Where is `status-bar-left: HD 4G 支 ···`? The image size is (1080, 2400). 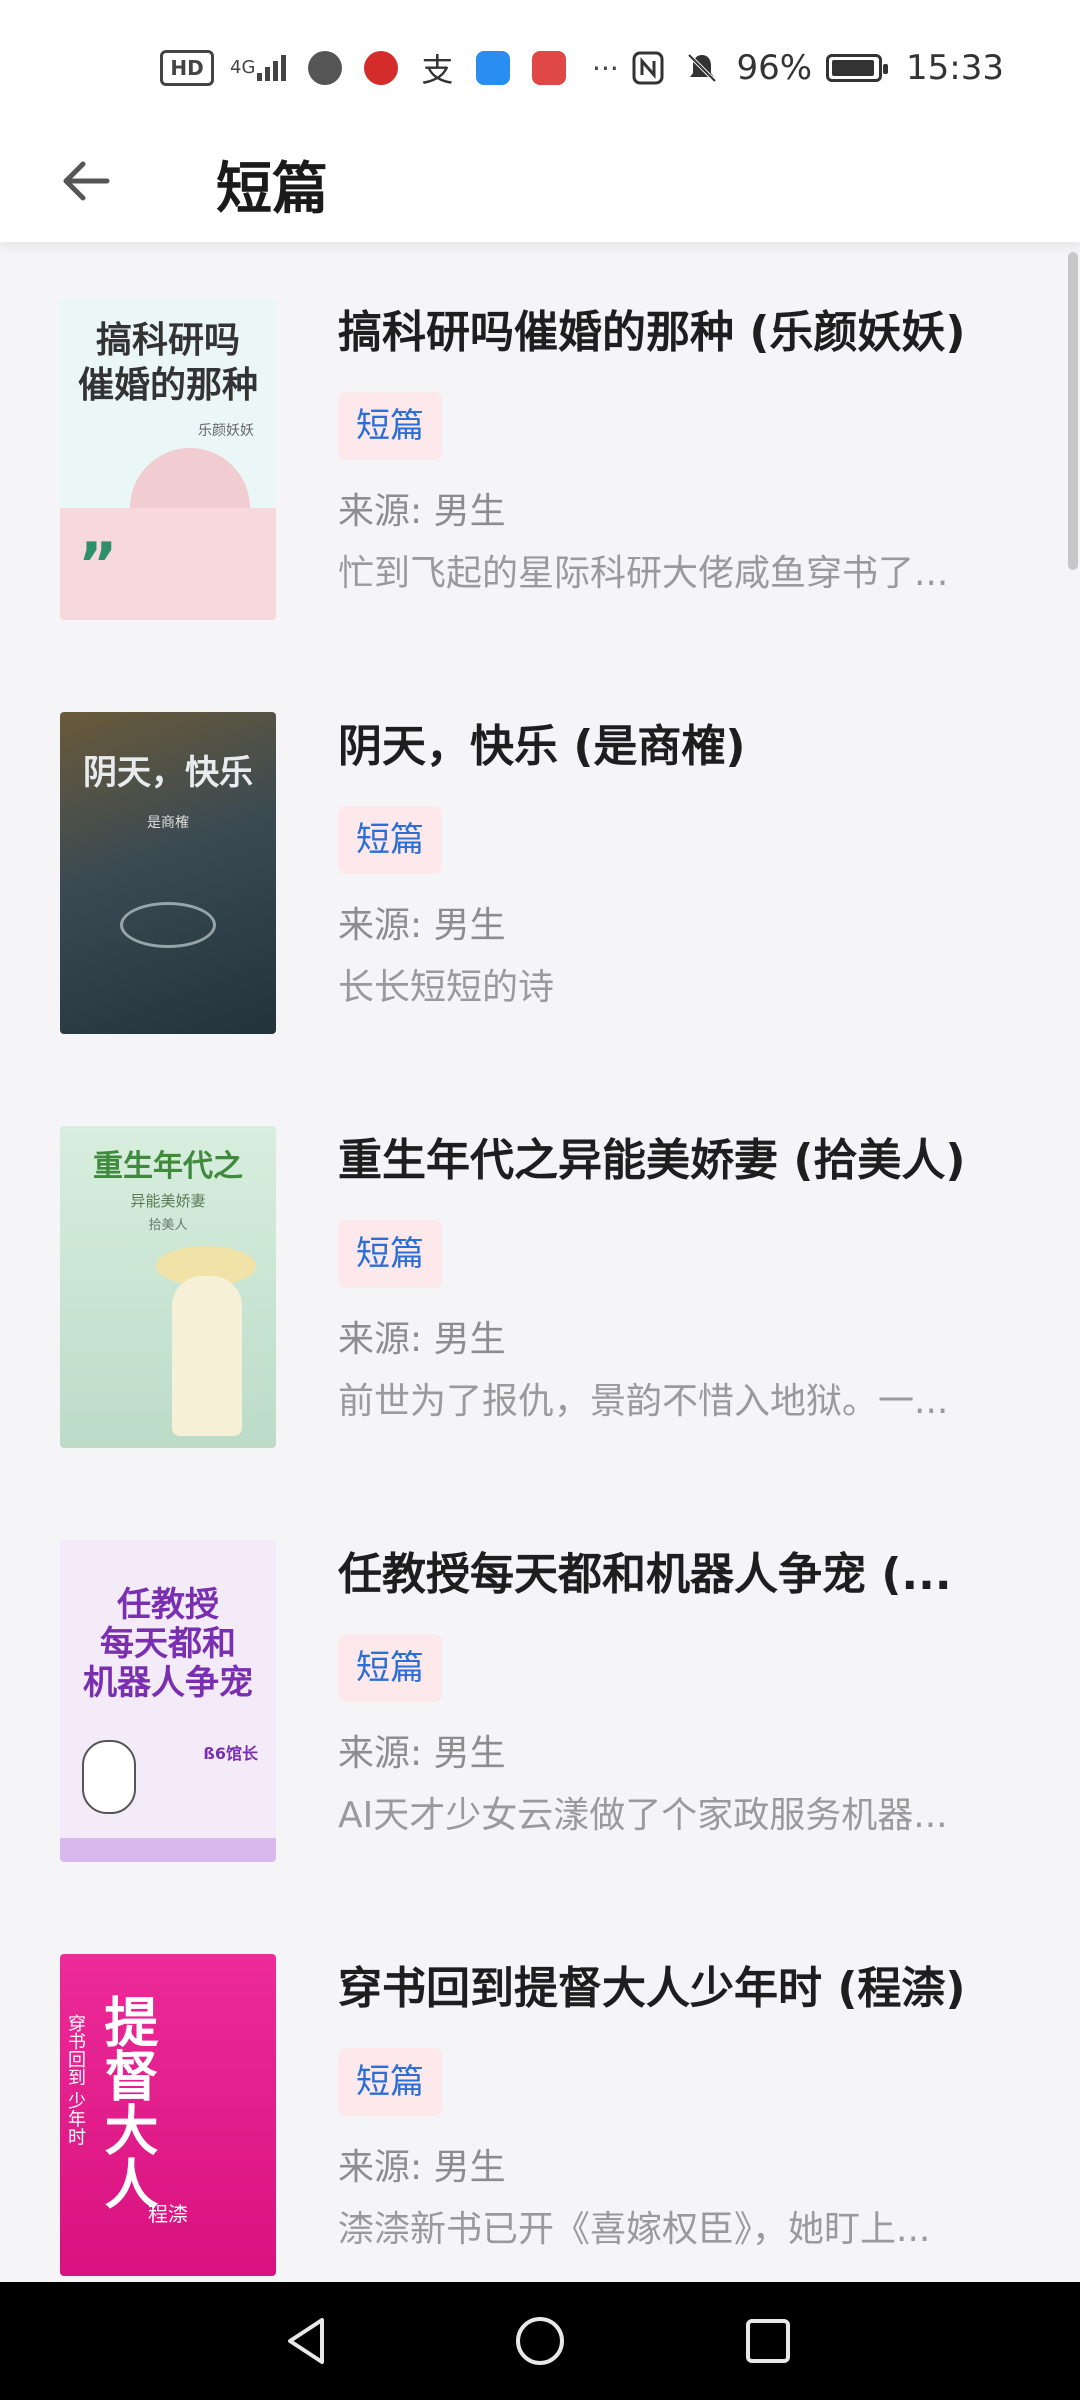 status-bar-left: HD 4G 支 ··· is located at coordinates (392, 68).